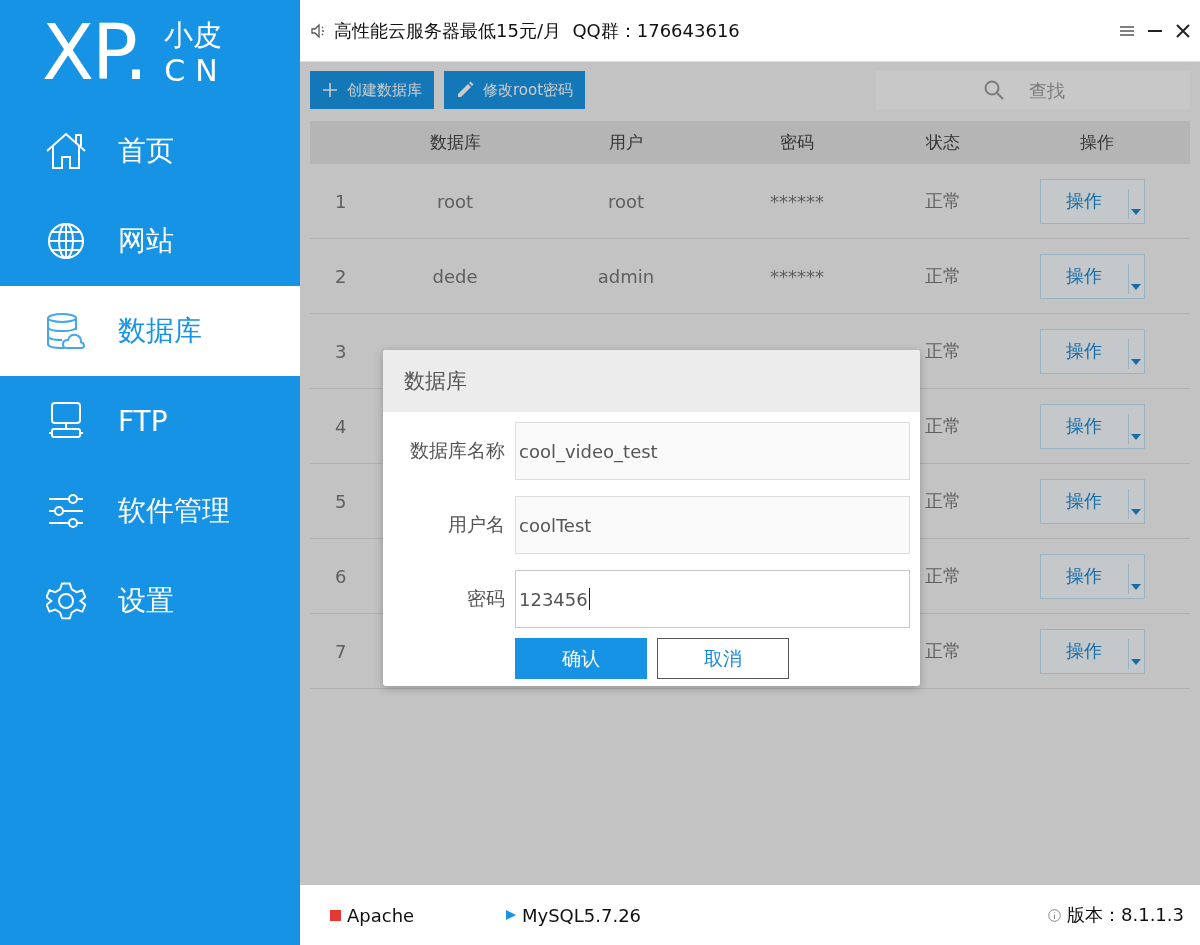  I want to click on service-name: Apache, so click(381, 915).